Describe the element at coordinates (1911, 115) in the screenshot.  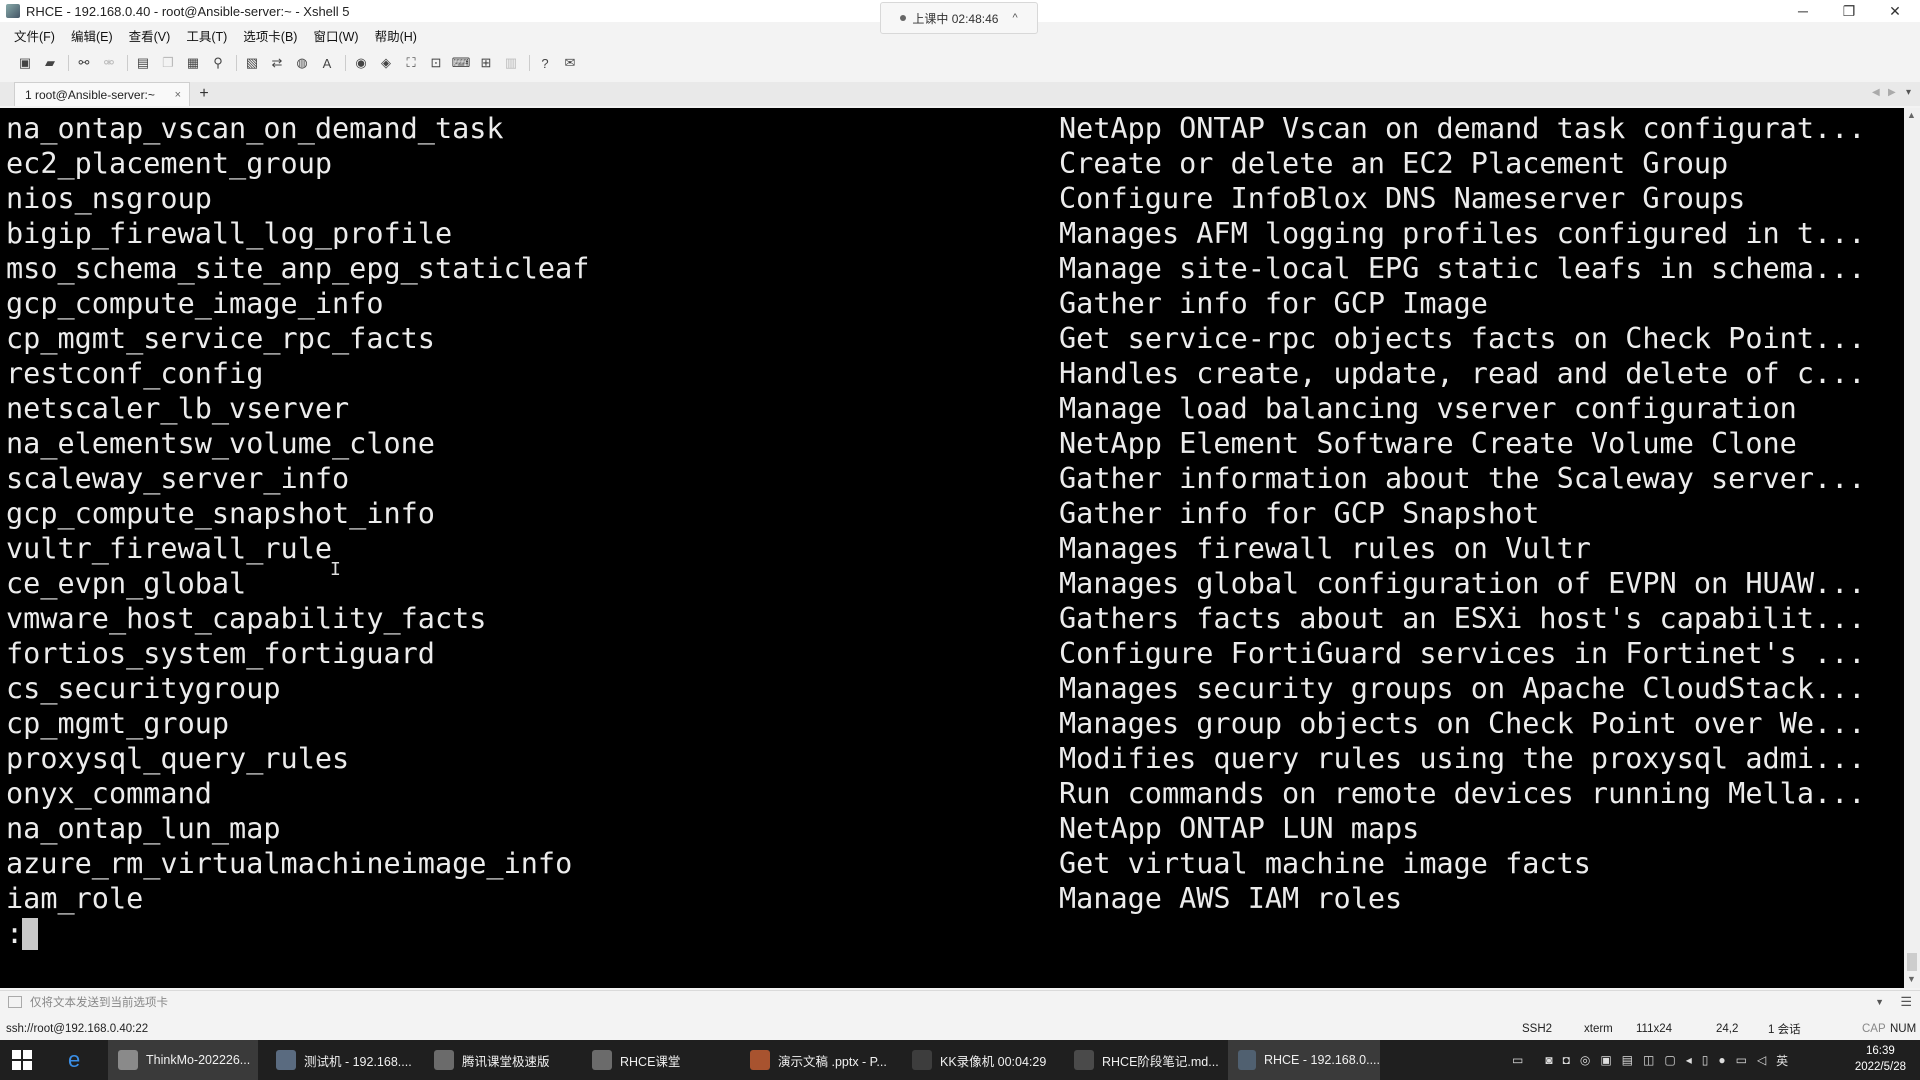
I see `scroll-up-icon: ▲` at that location.